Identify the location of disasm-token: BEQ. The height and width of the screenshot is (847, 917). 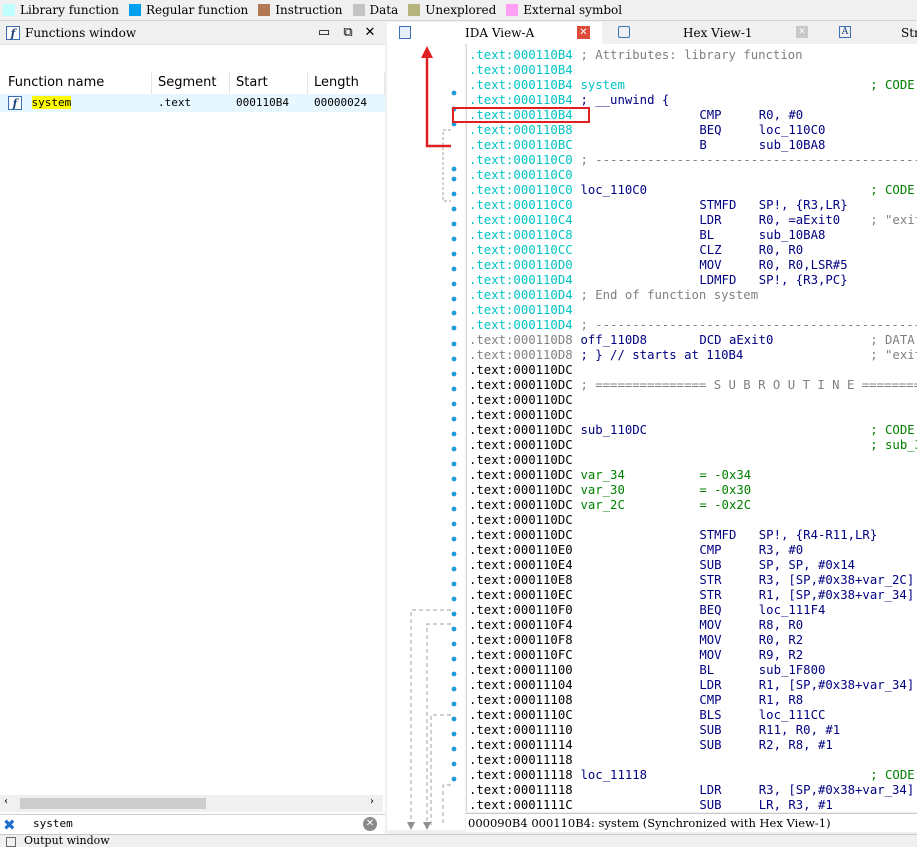
(710, 130).